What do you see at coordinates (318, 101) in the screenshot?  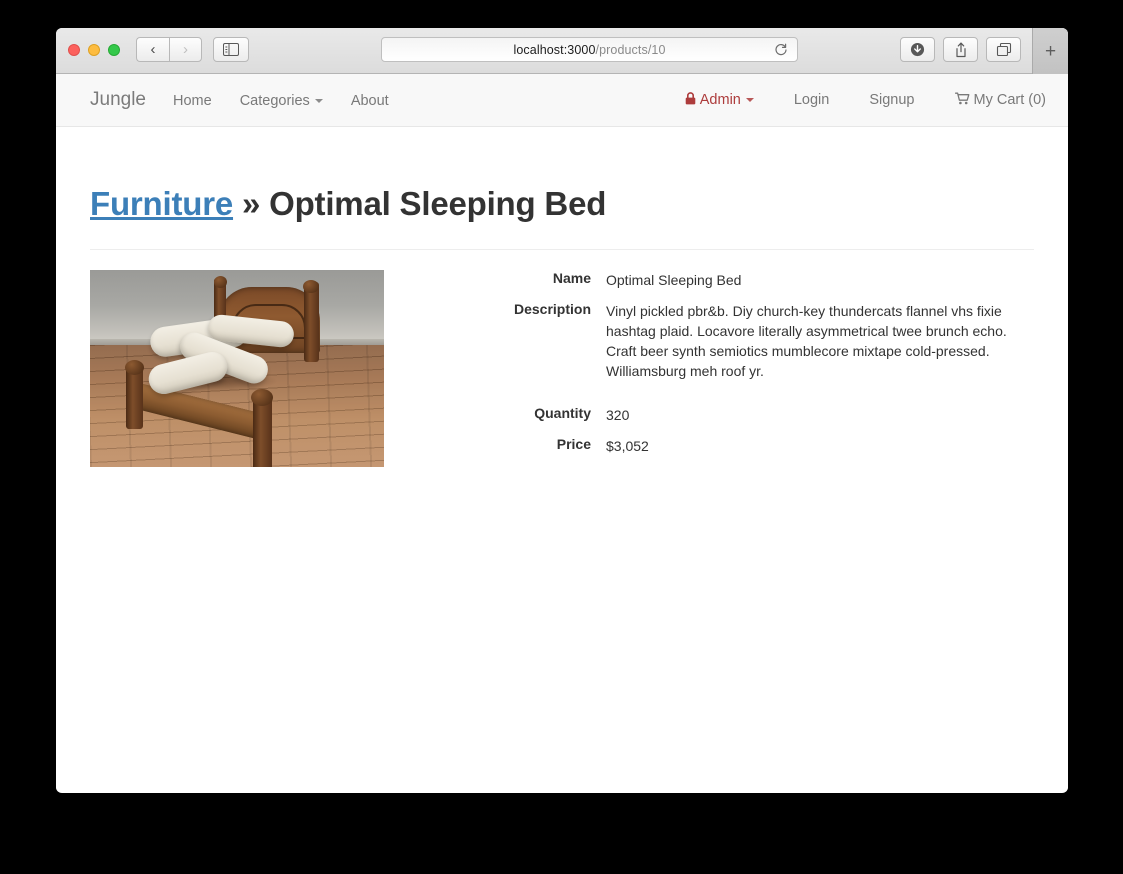 I see `chevron-down-icon` at bounding box center [318, 101].